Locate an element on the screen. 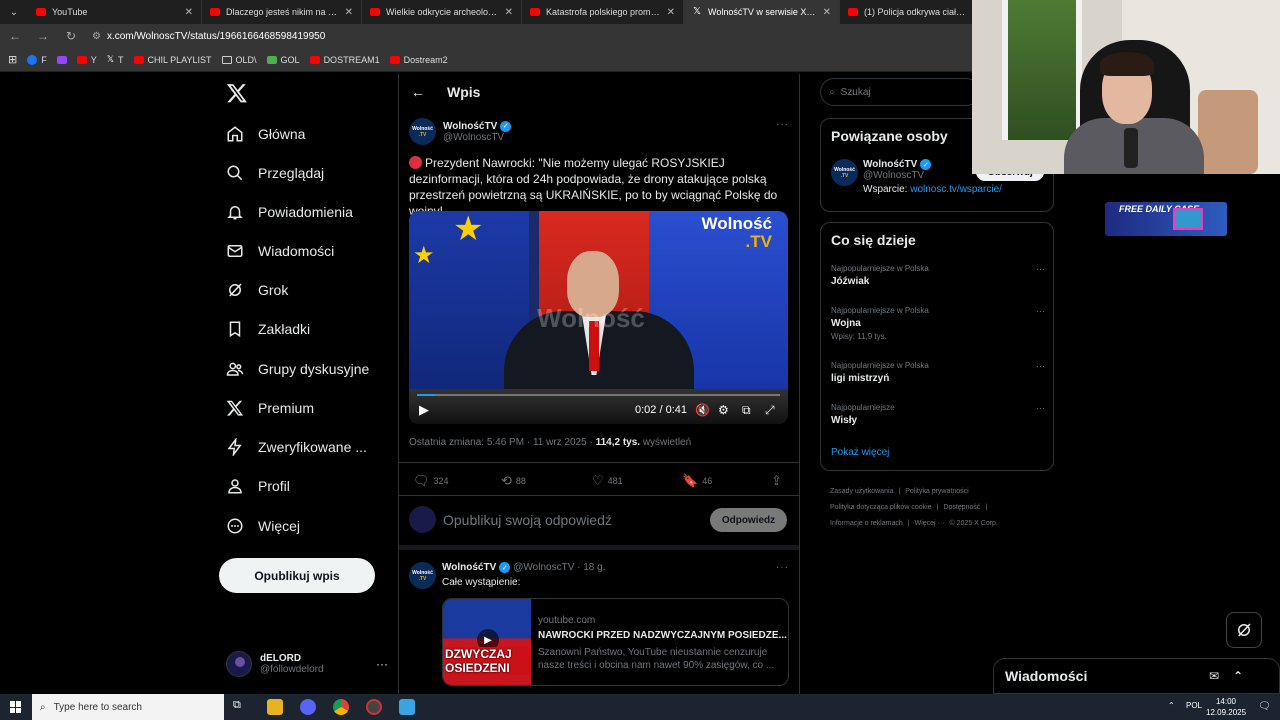 This screenshot has width=1280, height=720. browser-tab-active: 𝕏 WolnośćTV w serwisie X: „Pr ✕ is located at coordinates (762, 12).